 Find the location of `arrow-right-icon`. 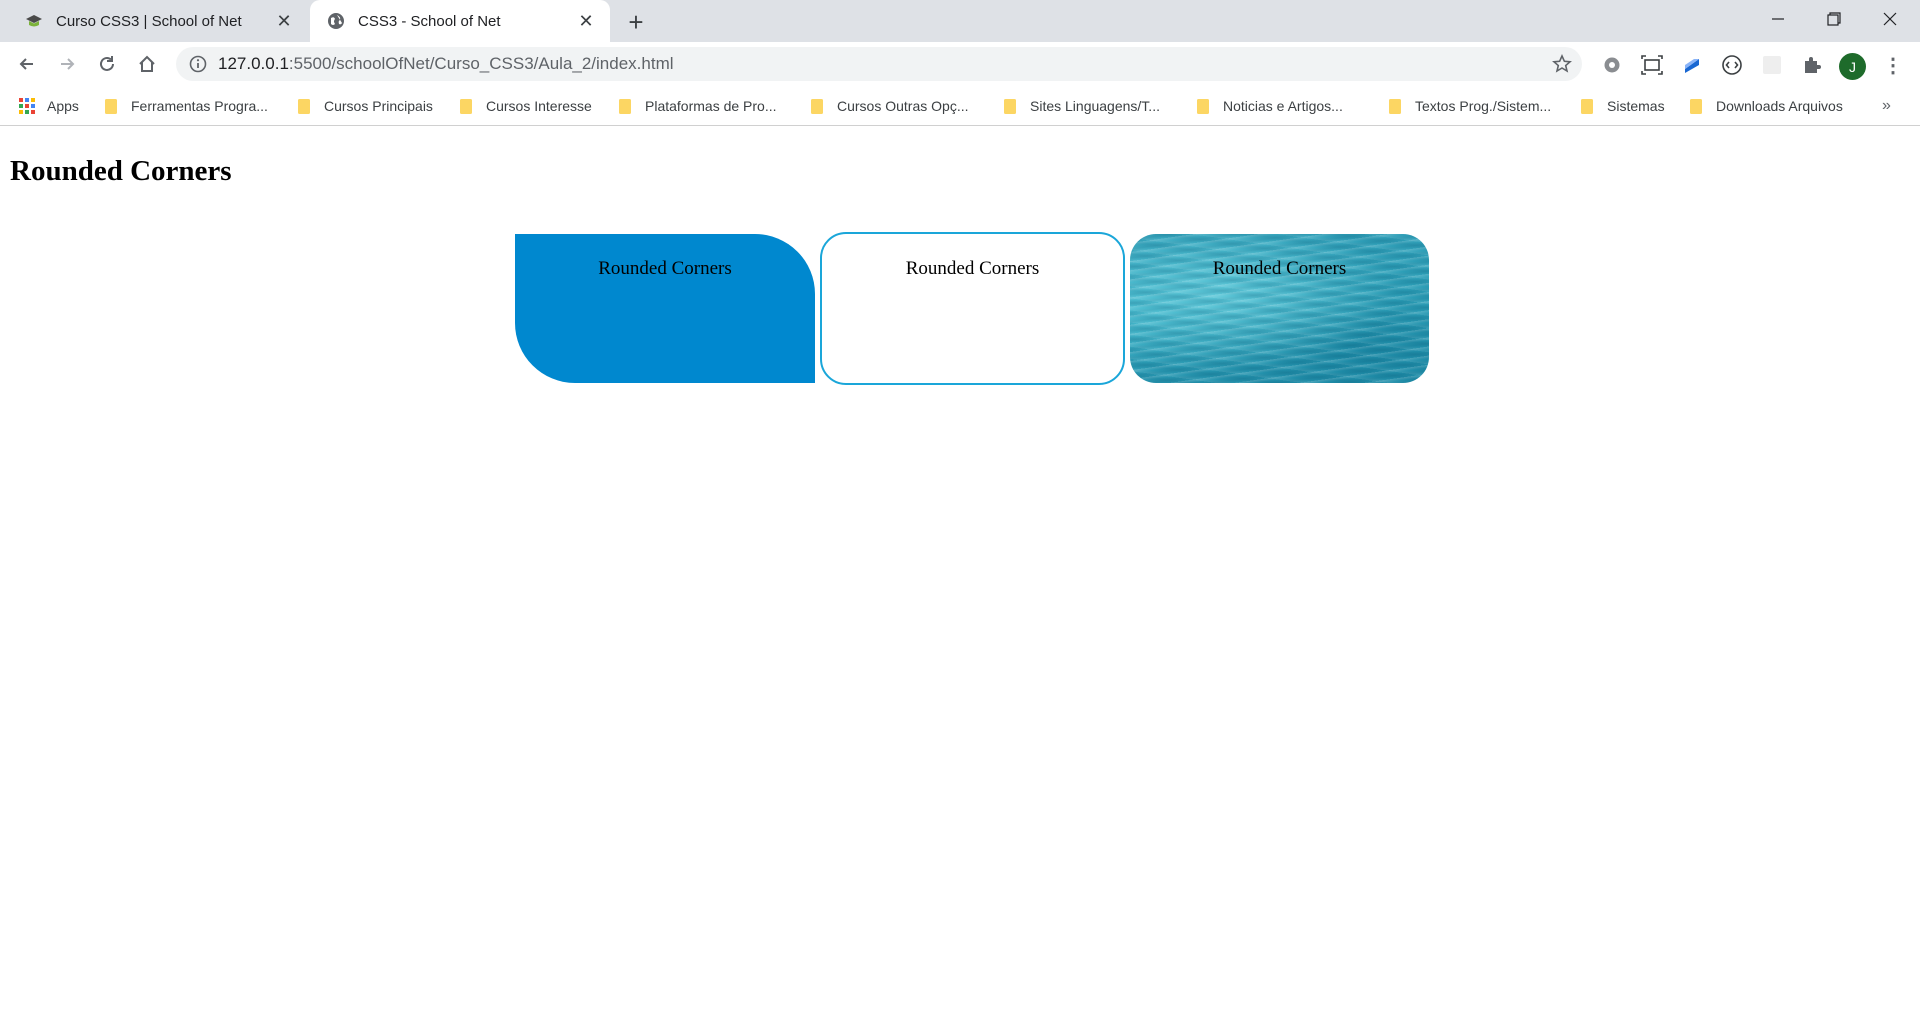

arrow-right-icon is located at coordinates (68, 64).